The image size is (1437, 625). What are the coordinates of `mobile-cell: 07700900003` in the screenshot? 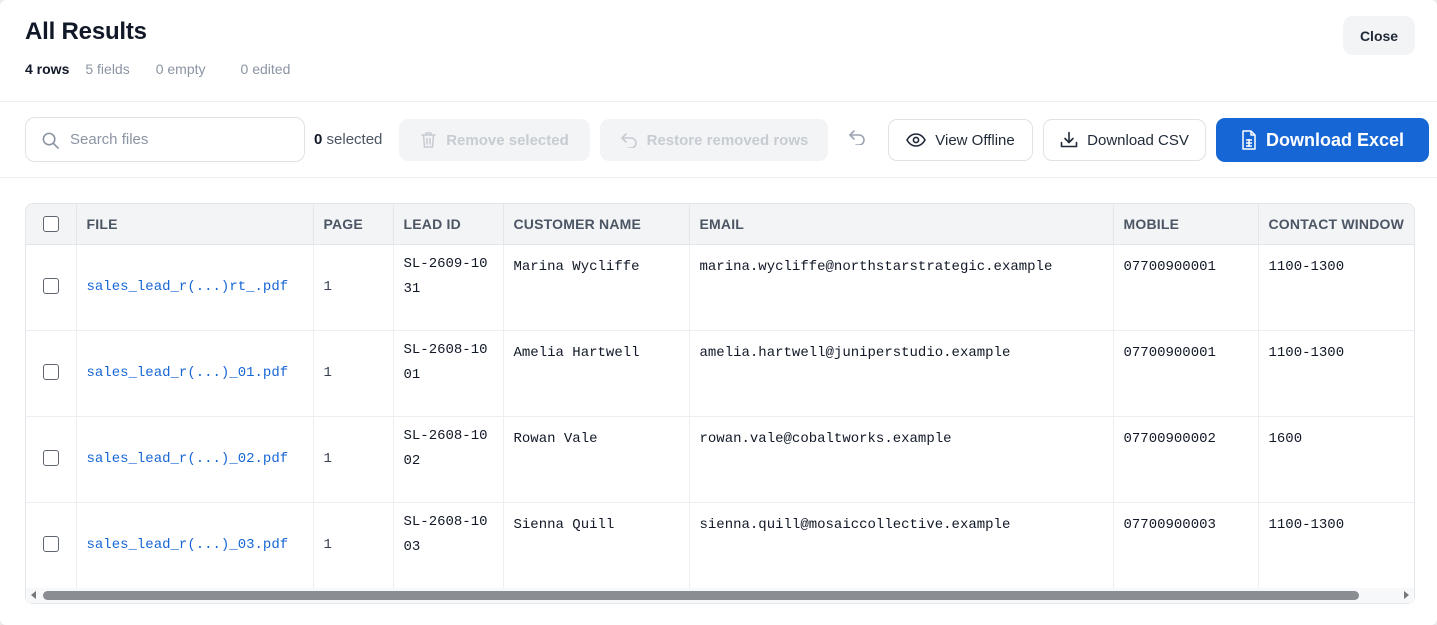 It's located at (1186, 545).